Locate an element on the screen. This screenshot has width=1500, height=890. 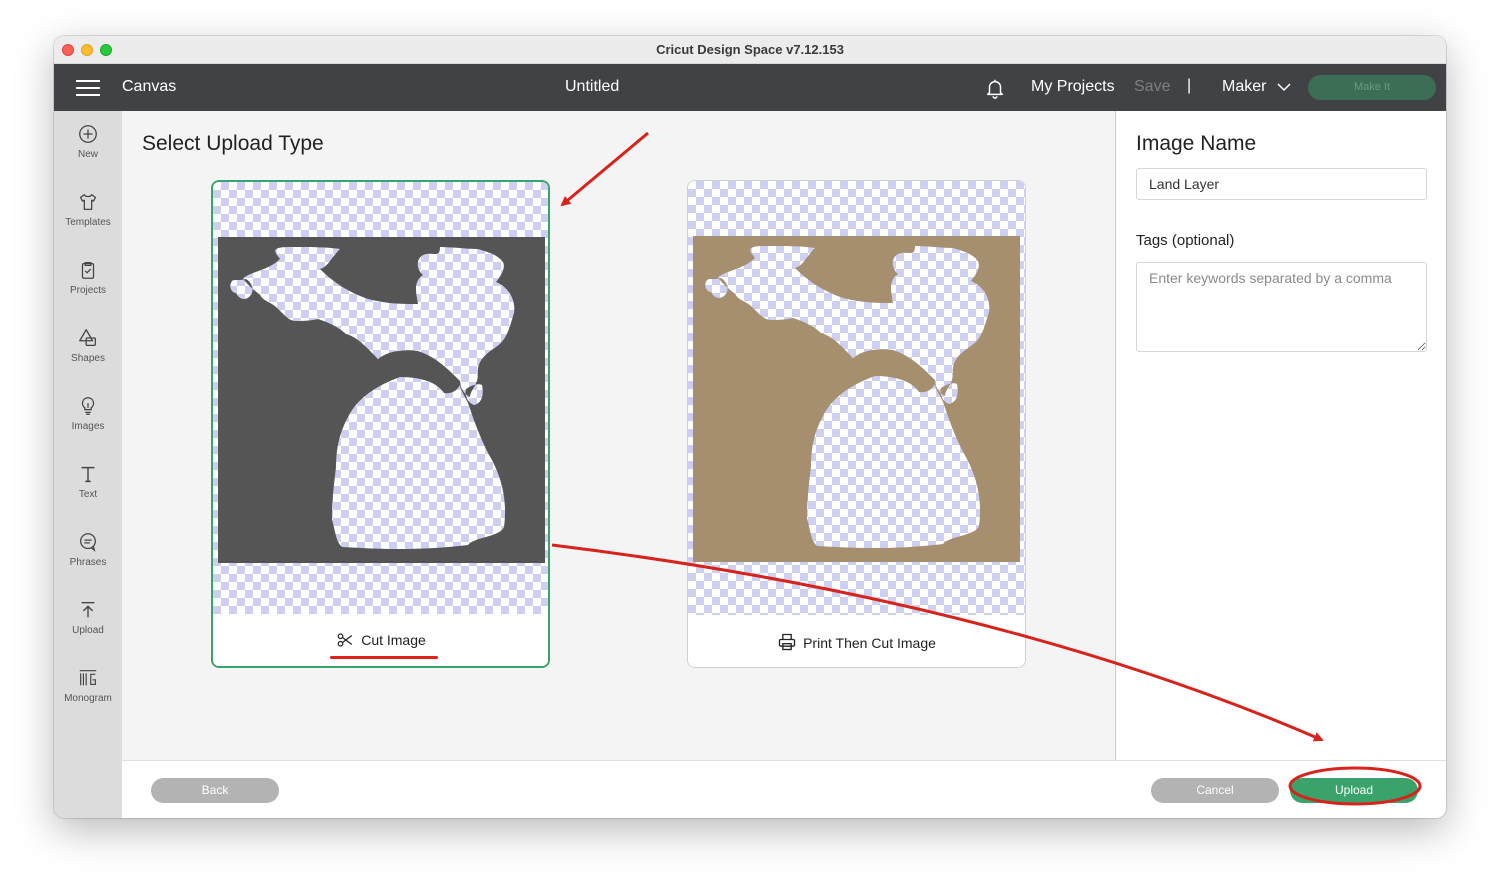
print-then-cut-option: Print Then Cut Image is located at coordinates (856, 424).